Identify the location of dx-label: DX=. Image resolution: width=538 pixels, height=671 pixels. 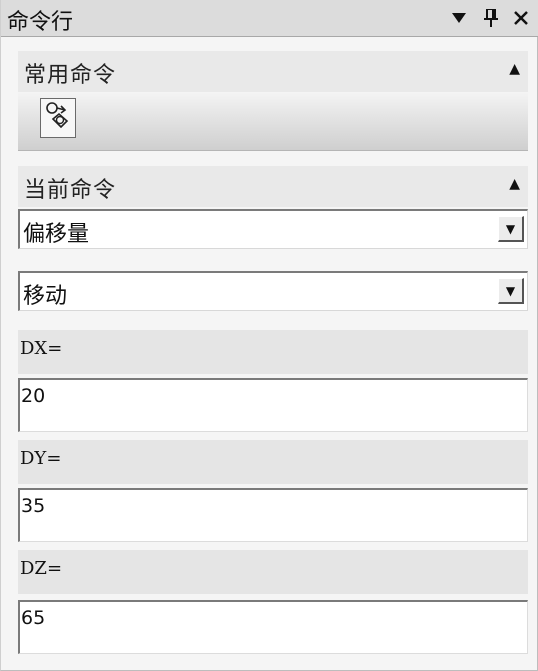
(41, 348).